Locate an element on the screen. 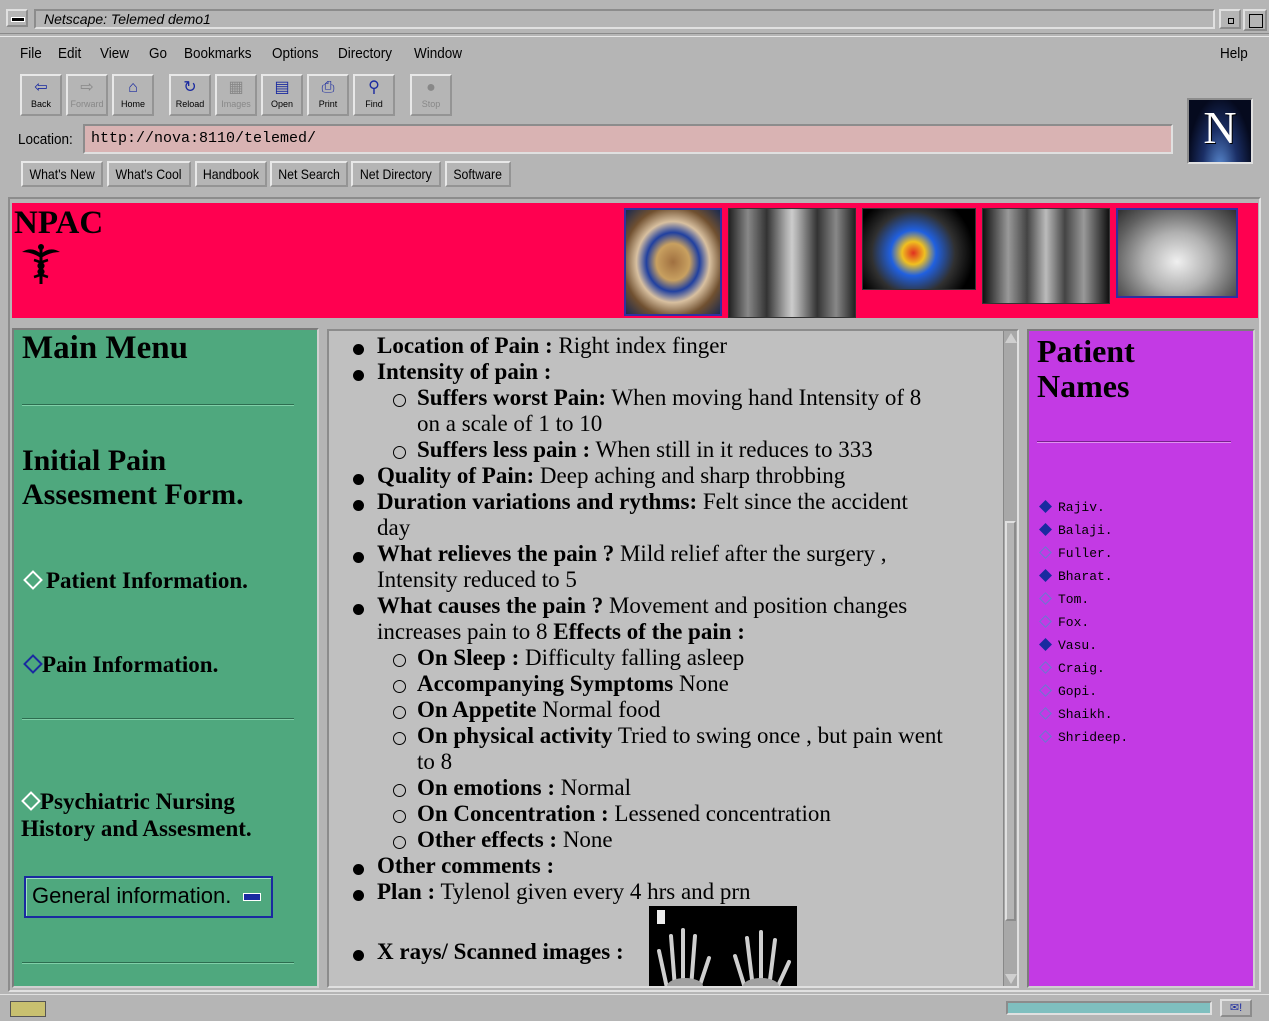 Image resolution: width=1269 pixels, height=1021 pixels. window-menu-button is located at coordinates (17, 18).